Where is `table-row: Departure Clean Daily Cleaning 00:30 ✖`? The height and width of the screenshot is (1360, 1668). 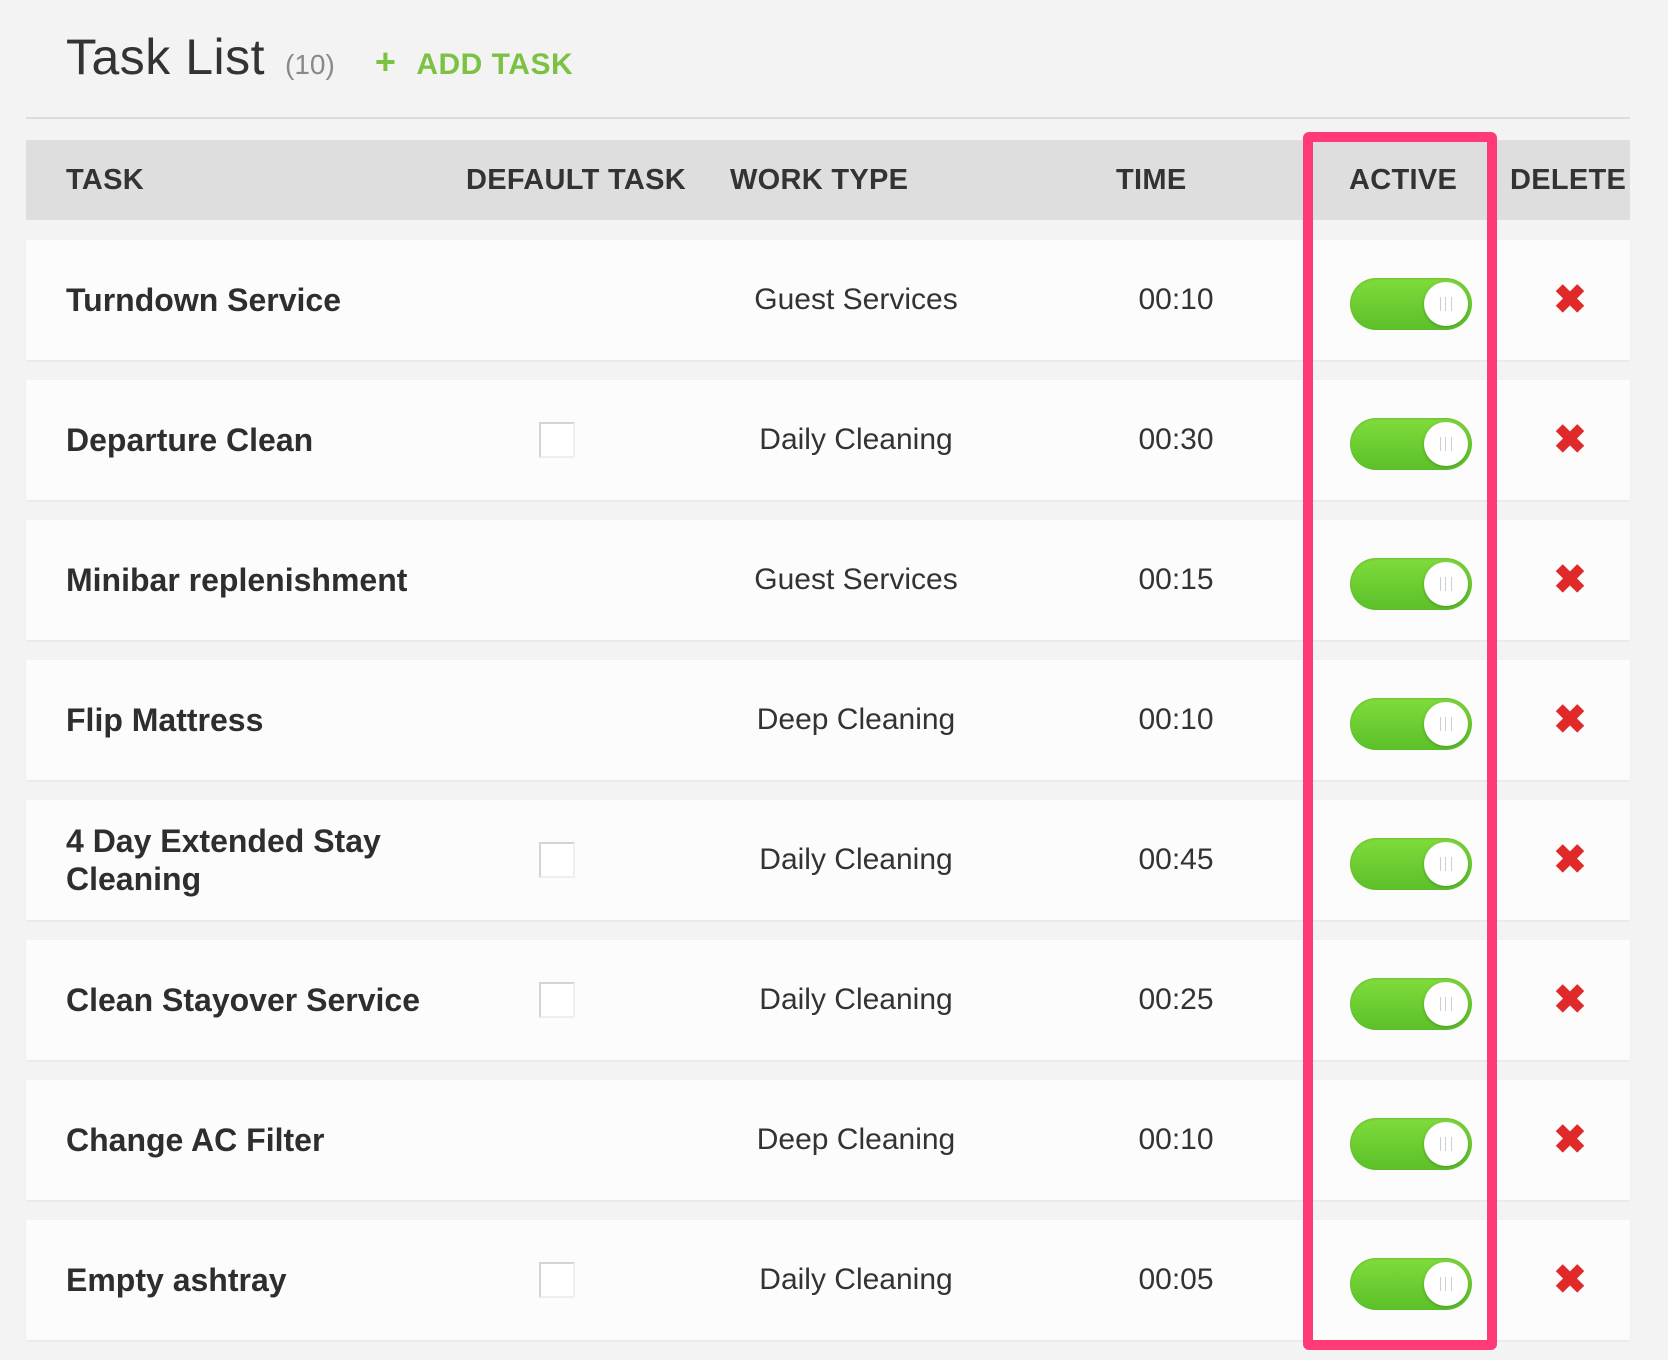
table-row: Departure Clean Daily Cleaning 00:30 ✖ is located at coordinates (828, 440).